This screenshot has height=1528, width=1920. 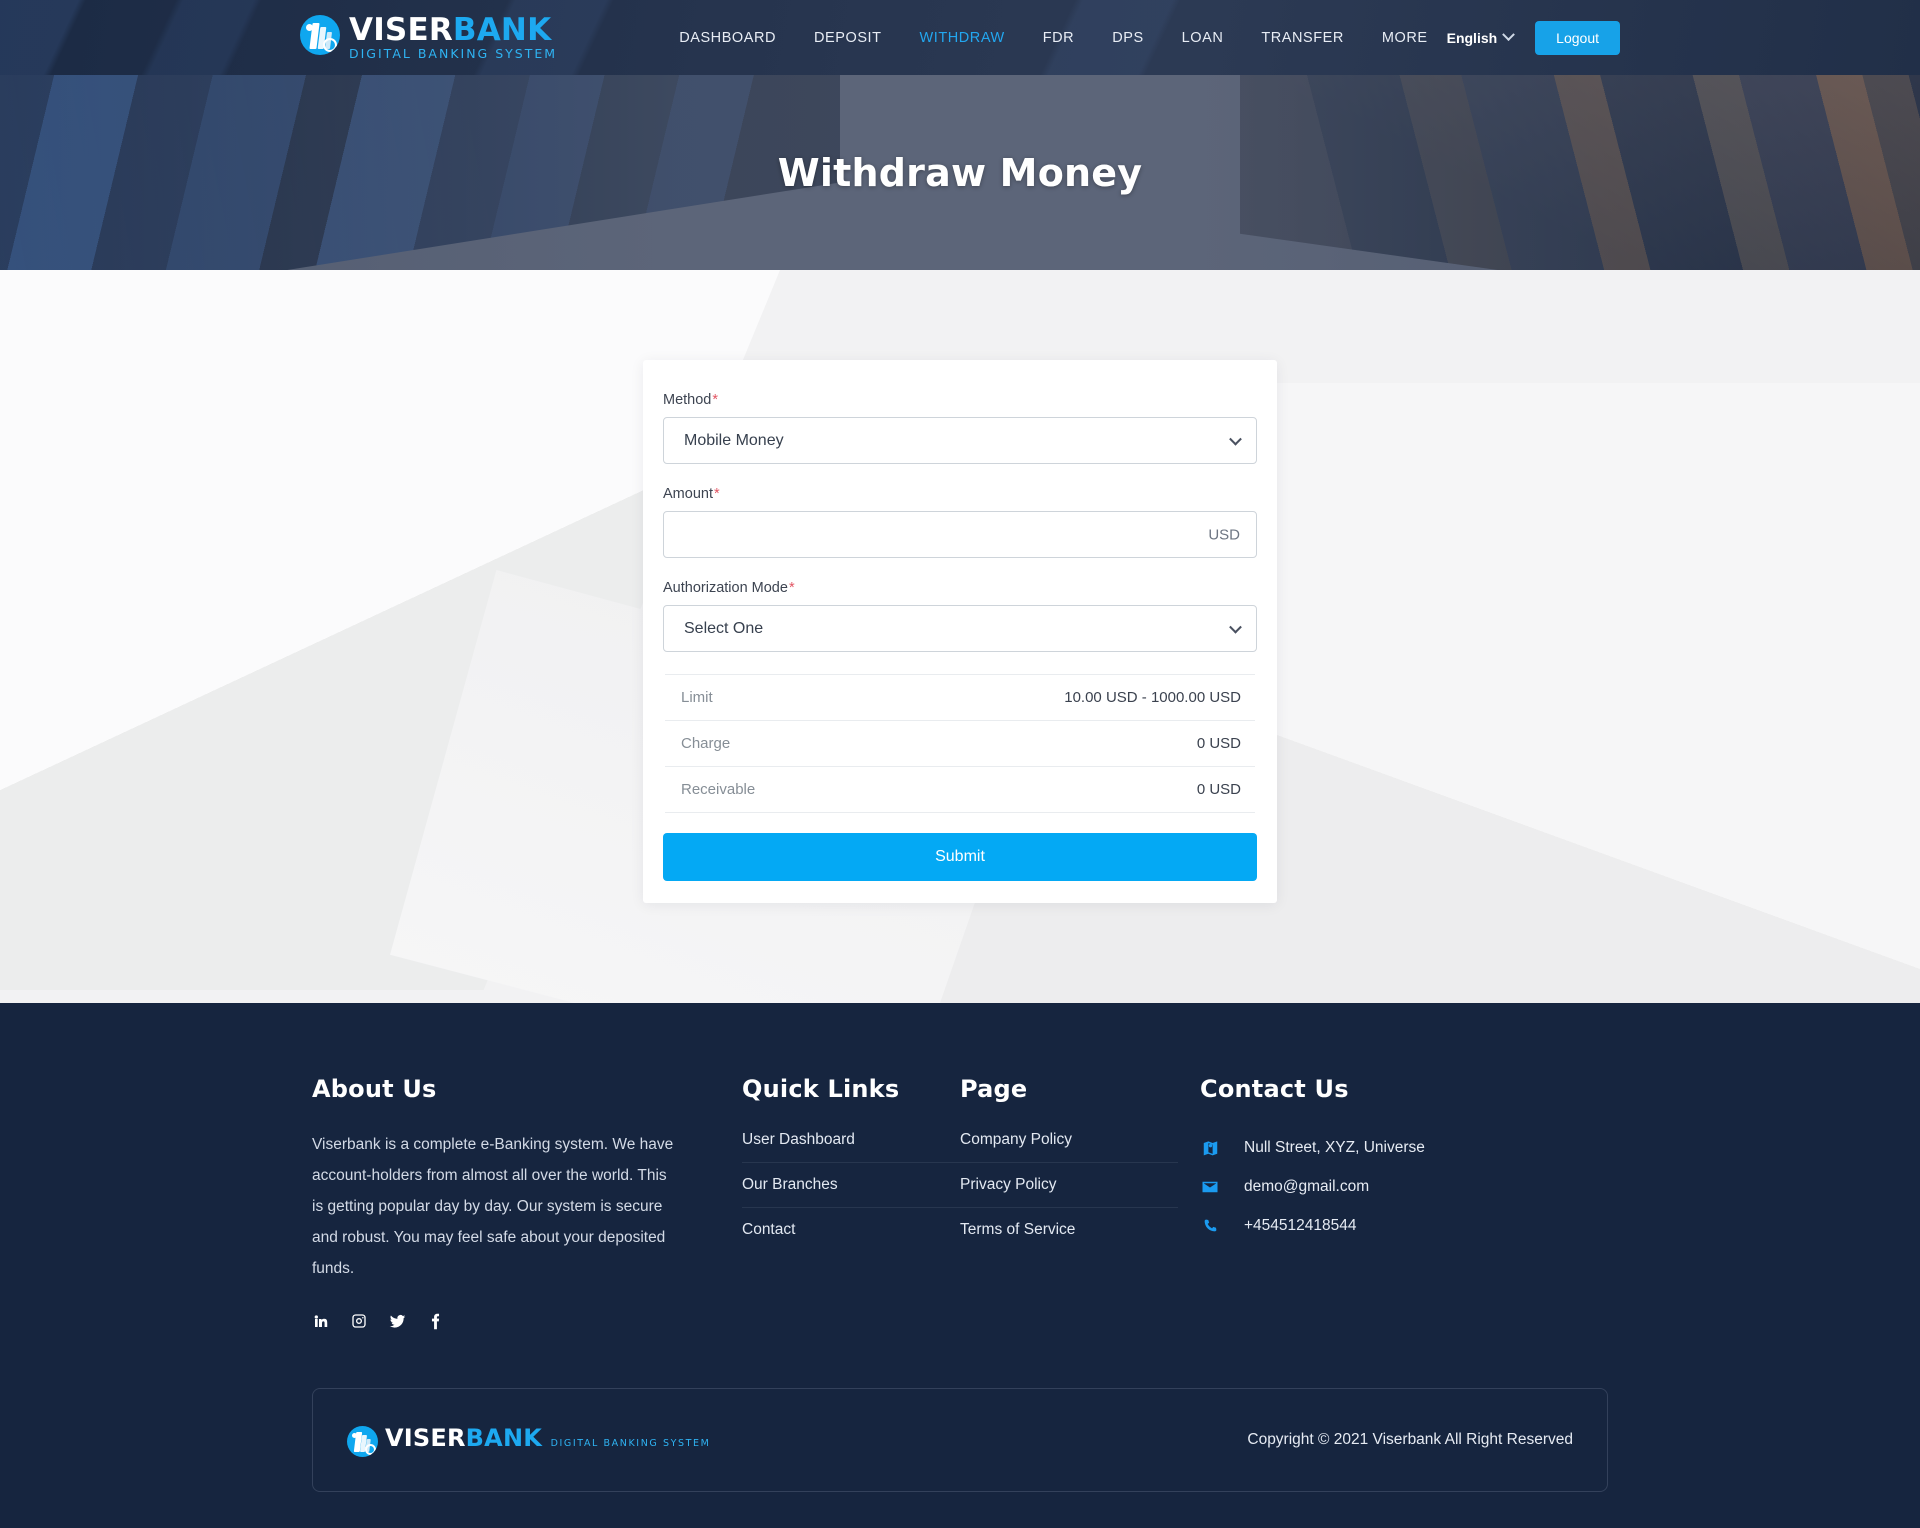 I want to click on quick-link-contact: Contact, so click(x=851, y=1230).